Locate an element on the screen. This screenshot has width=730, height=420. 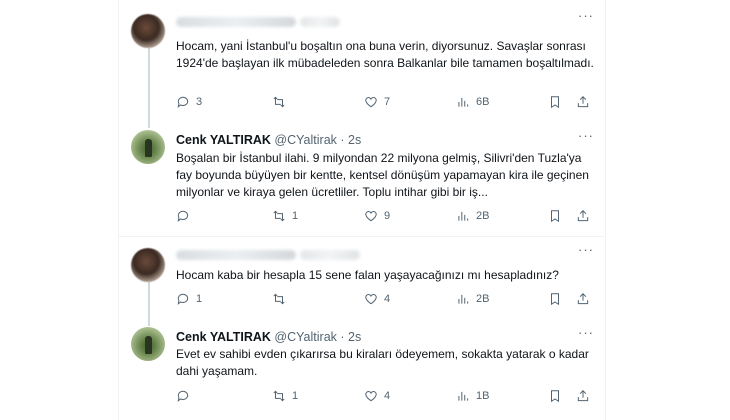
like-button: 9 is located at coordinates (377, 216).